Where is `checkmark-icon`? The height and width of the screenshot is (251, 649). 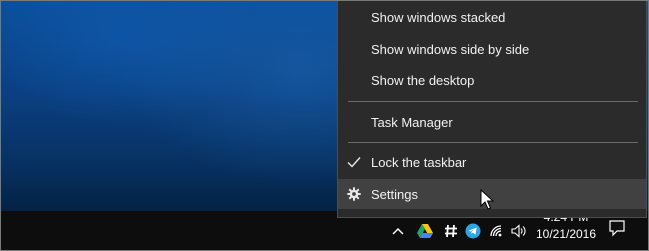
checkmark-icon is located at coordinates (354, 162).